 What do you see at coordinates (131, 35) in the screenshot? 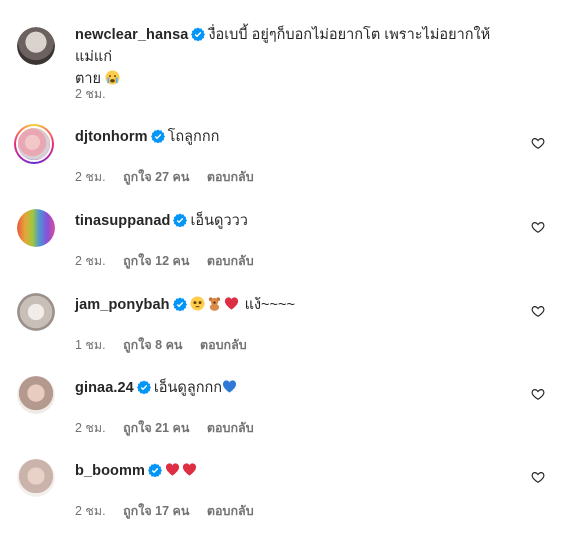
I see `comment-username: newclear_hansa` at bounding box center [131, 35].